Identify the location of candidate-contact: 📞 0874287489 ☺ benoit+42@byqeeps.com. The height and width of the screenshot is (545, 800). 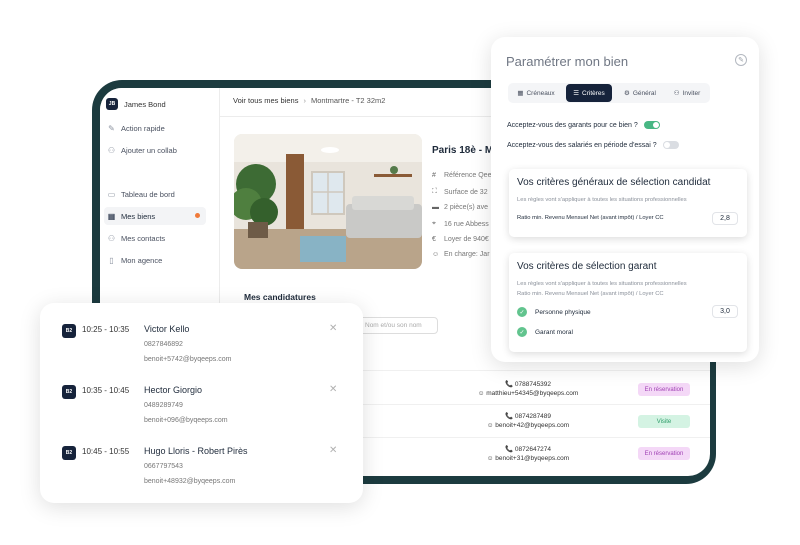
(528, 421).